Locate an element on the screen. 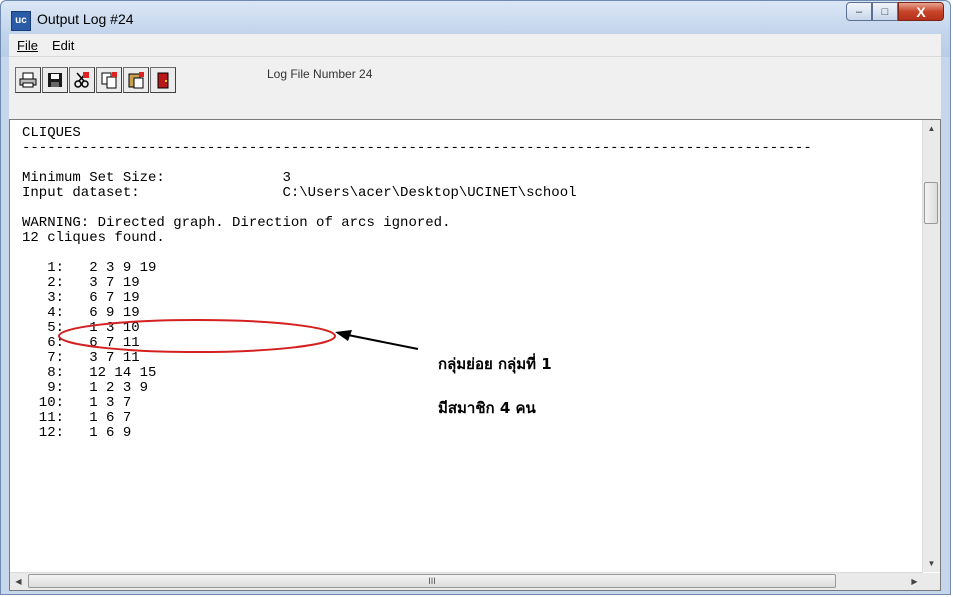  menu-edit: Edit is located at coordinates (63, 45).